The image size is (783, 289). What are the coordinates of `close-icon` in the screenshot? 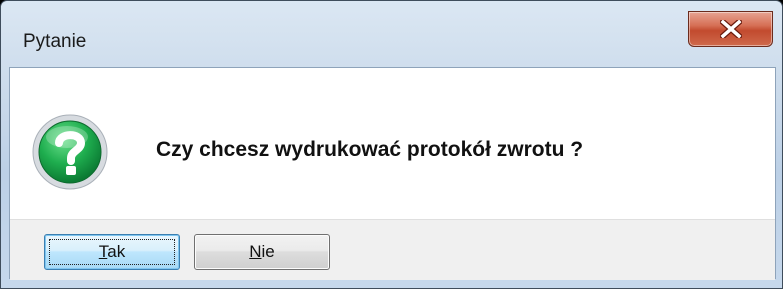 It's located at (730, 29).